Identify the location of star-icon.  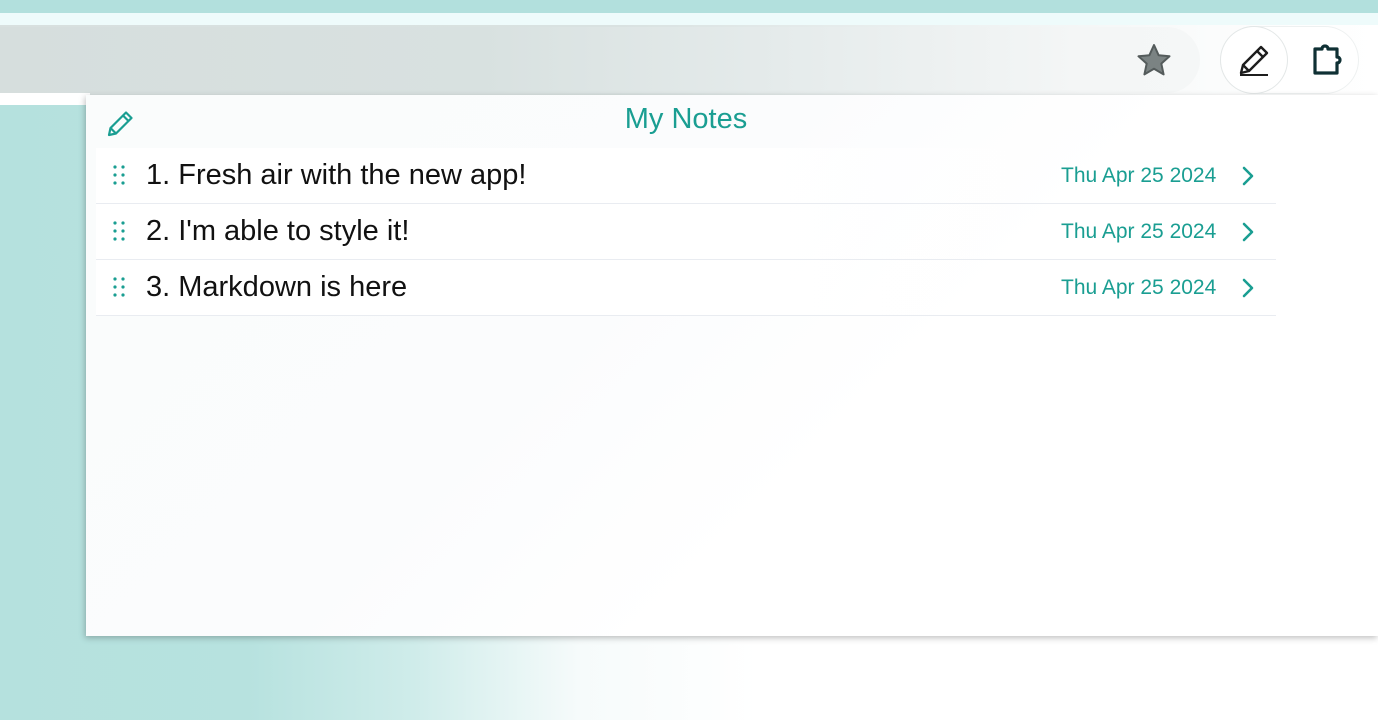
(1154, 60).